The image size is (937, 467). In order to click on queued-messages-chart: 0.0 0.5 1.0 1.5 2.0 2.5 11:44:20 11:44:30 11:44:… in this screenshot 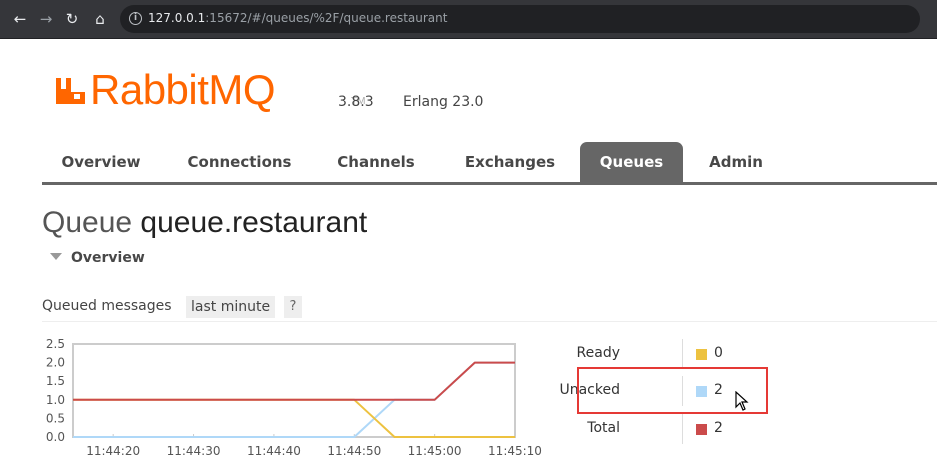, I will do `click(294, 397)`.